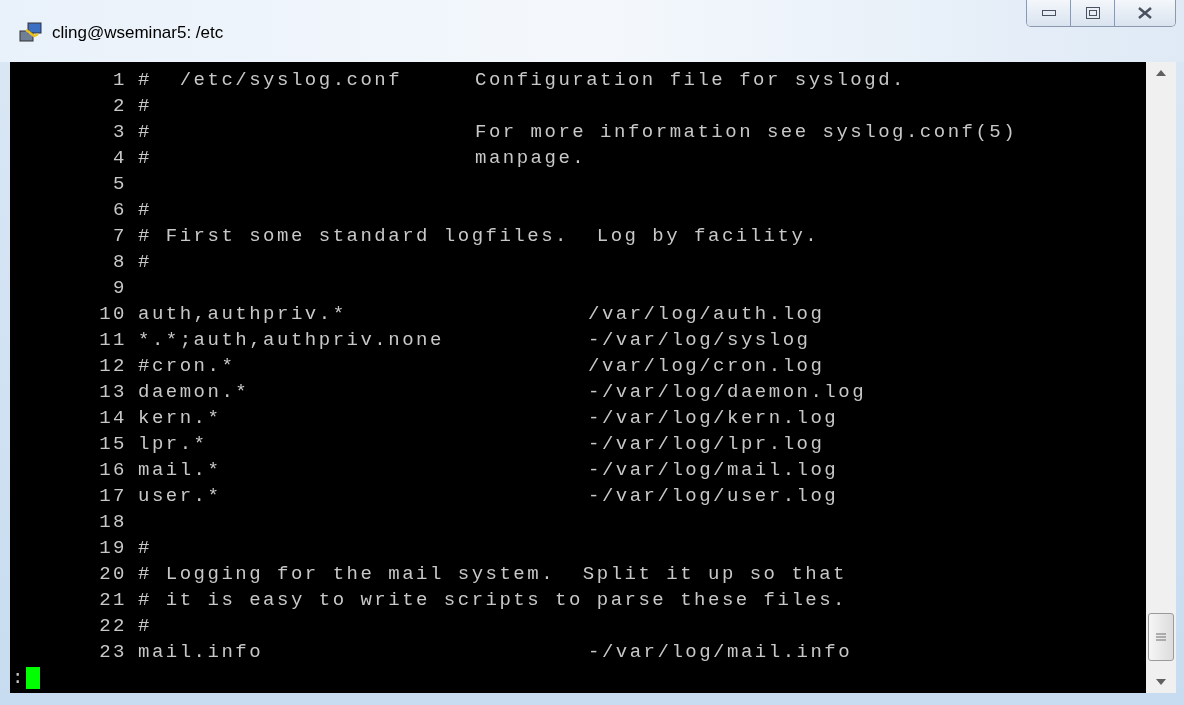 This screenshot has height=705, width=1184. What do you see at coordinates (727, 392) in the screenshot?
I see `log-path: -/var/log/daemon.log` at bounding box center [727, 392].